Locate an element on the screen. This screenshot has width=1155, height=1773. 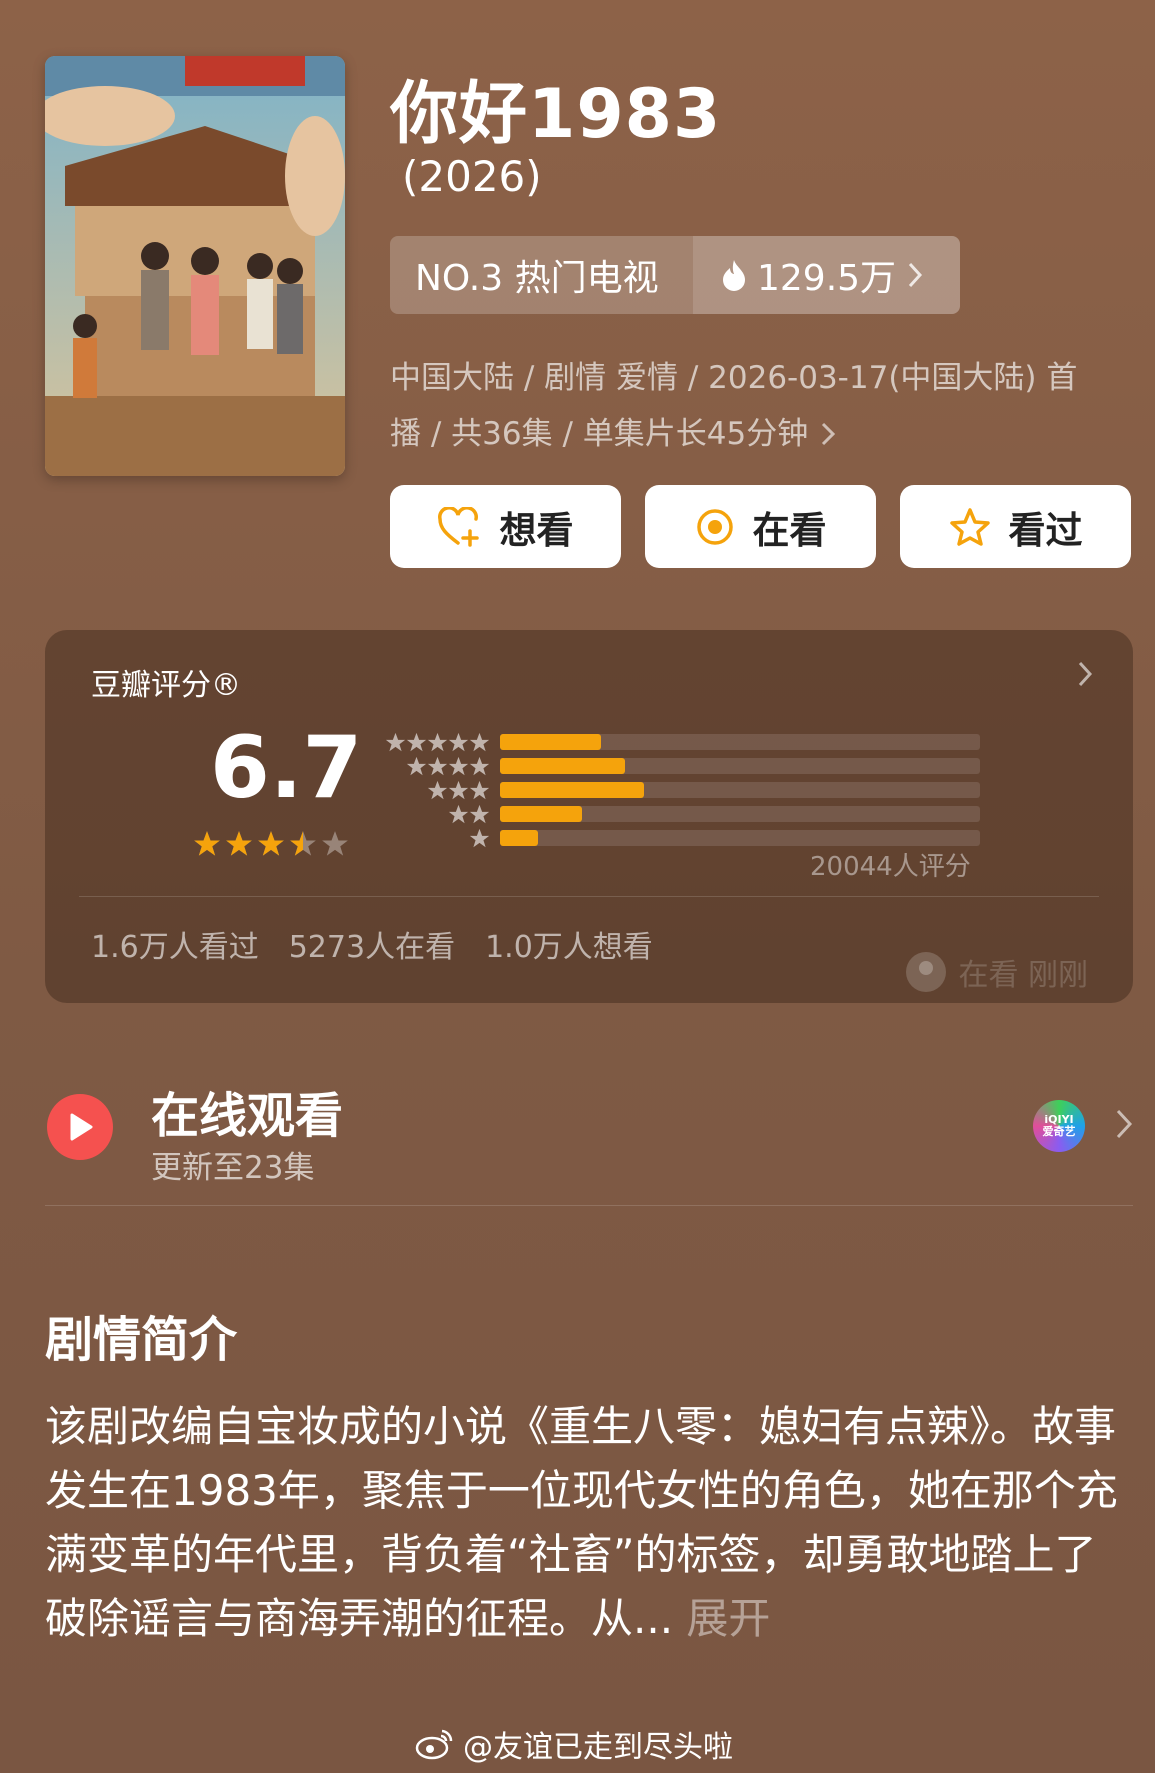
watching-button: 在看 is located at coordinates (760, 526).